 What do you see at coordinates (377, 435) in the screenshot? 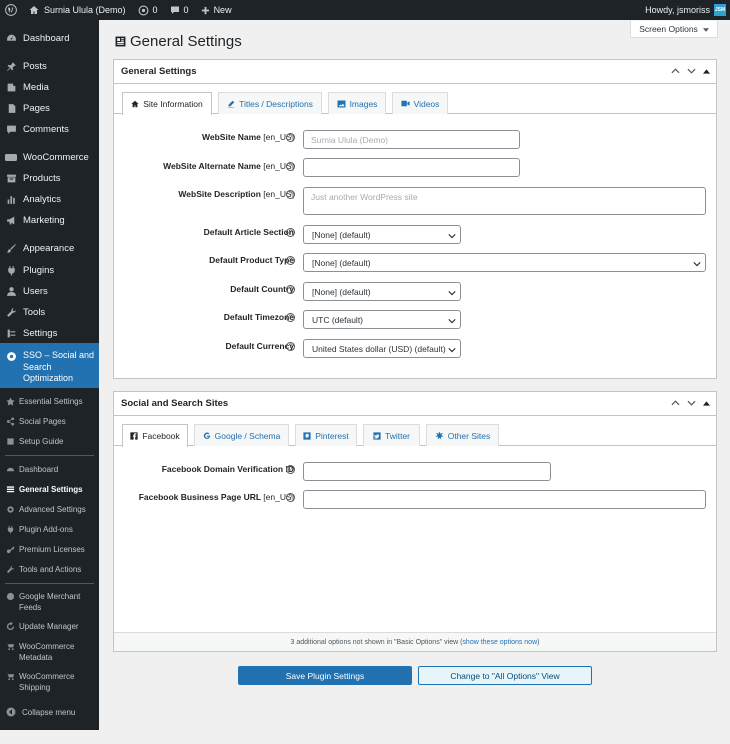
I see `twitter-icon` at bounding box center [377, 435].